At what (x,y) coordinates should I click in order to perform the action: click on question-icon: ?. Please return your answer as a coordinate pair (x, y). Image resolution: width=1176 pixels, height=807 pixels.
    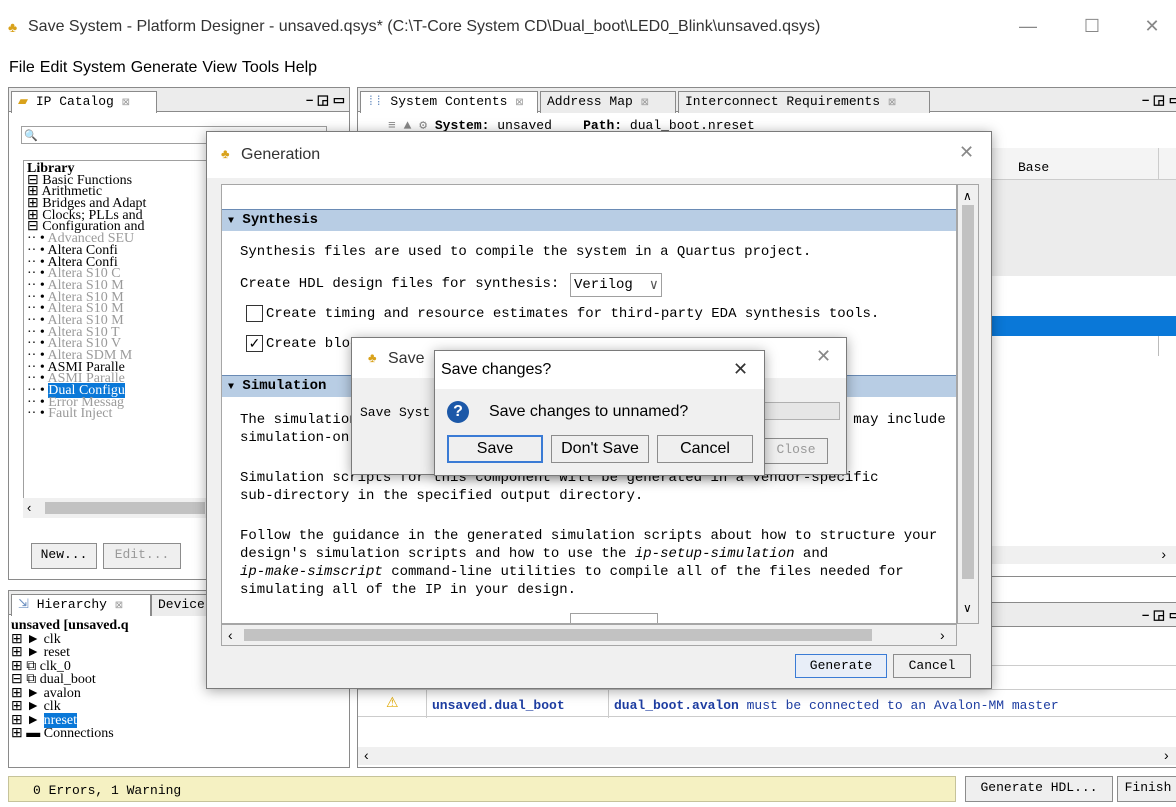
    Looking at the image, I should click on (458, 412).